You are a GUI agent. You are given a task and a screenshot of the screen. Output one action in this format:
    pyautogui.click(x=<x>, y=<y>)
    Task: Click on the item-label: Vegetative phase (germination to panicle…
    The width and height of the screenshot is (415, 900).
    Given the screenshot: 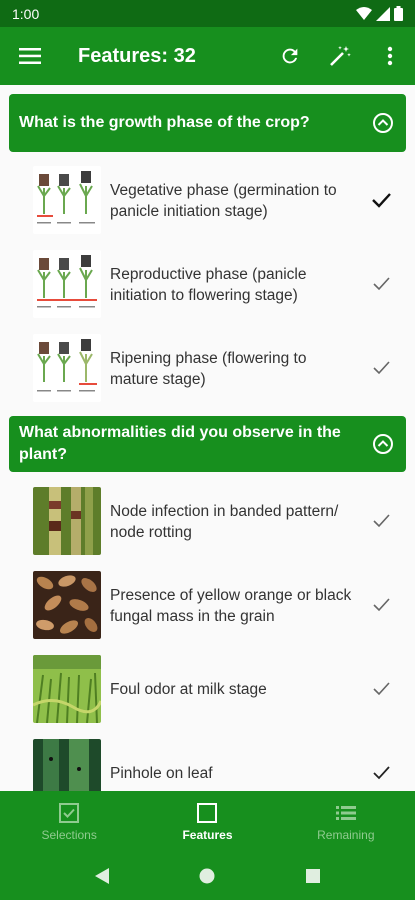 What is the action you would take?
    pyautogui.click(x=223, y=201)
    